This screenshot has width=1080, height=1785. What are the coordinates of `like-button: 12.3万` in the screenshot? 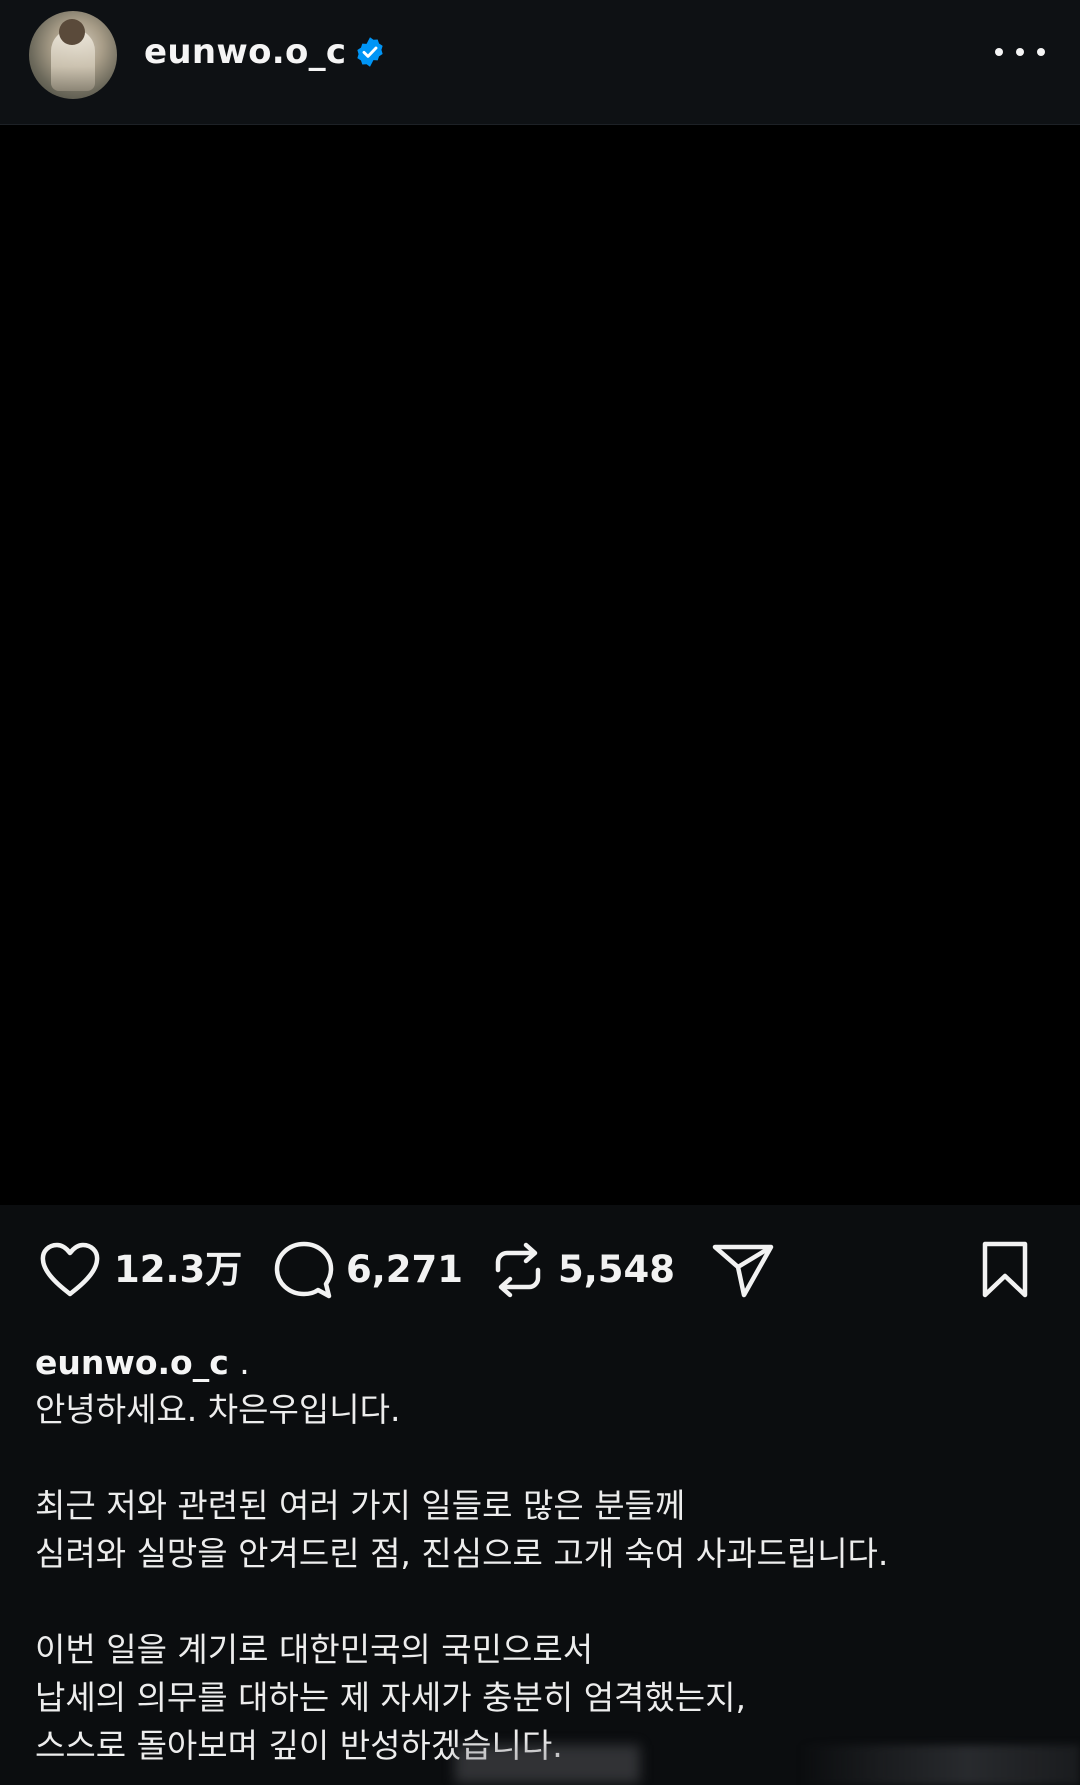 It's located at (140, 1270).